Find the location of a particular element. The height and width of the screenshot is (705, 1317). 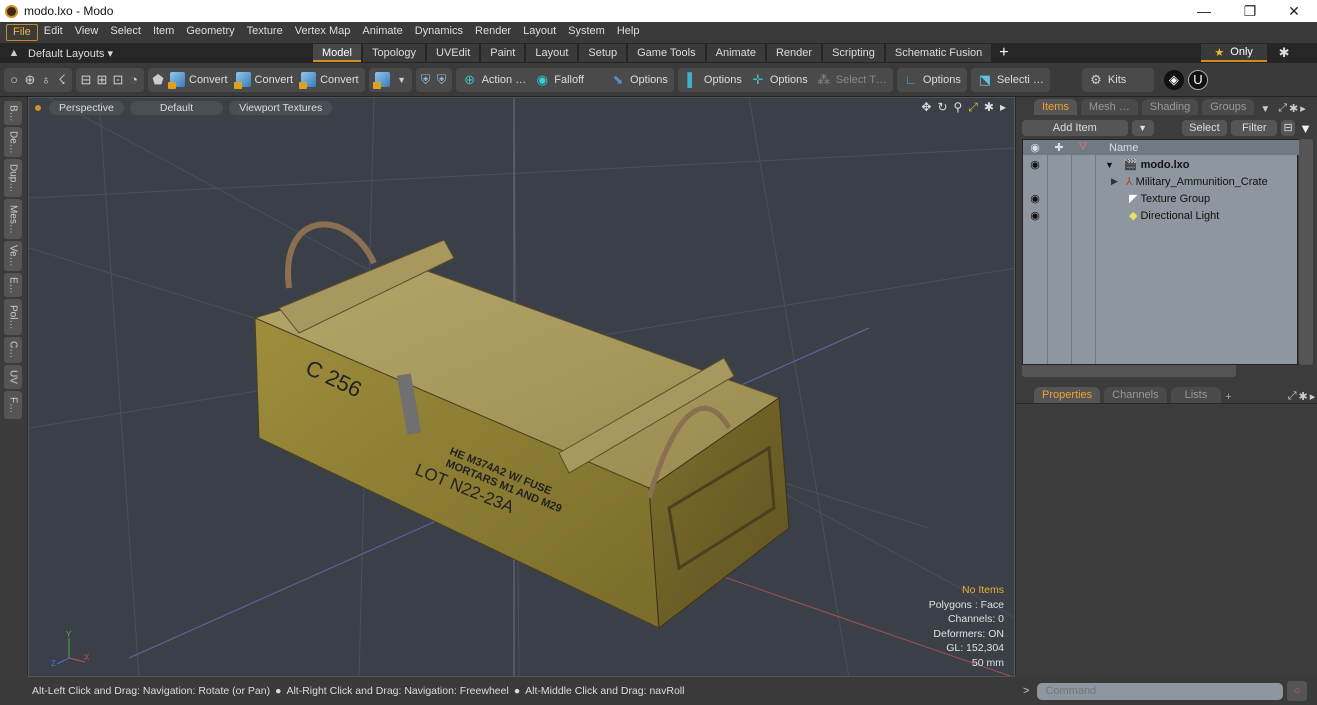

visibility-column-icon: ◉ is located at coordinates (1035, 147).